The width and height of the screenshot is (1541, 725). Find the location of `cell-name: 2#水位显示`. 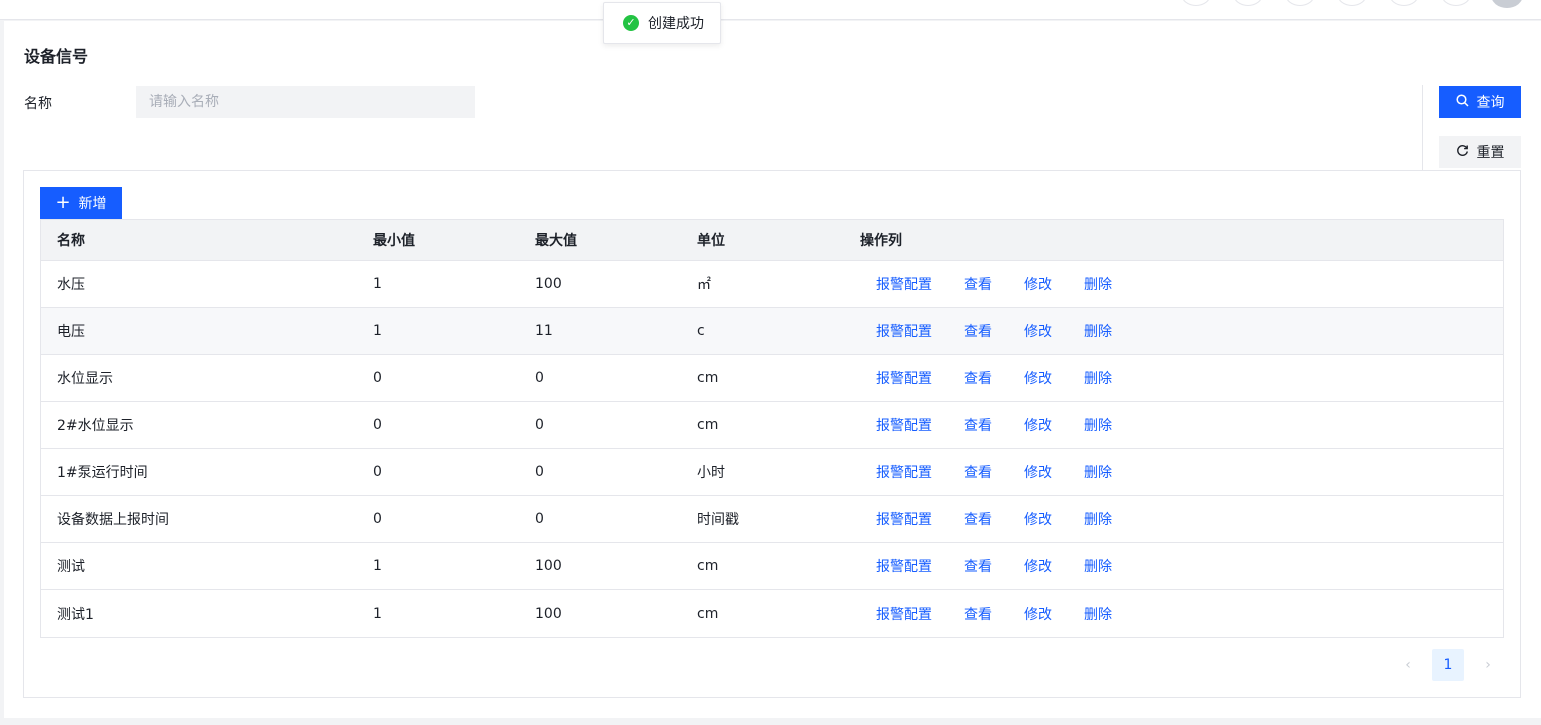

cell-name: 2#水位显示 is located at coordinates (95, 426).